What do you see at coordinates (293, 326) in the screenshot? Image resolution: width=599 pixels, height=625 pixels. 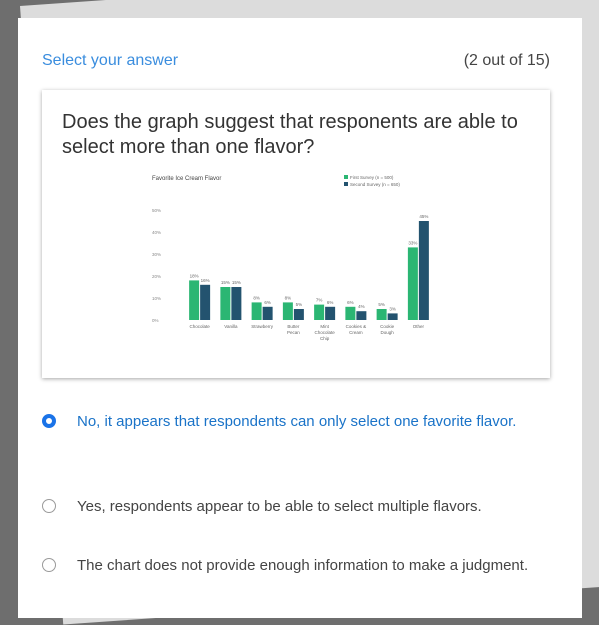 I see `x-tick-label: Butter` at bounding box center [293, 326].